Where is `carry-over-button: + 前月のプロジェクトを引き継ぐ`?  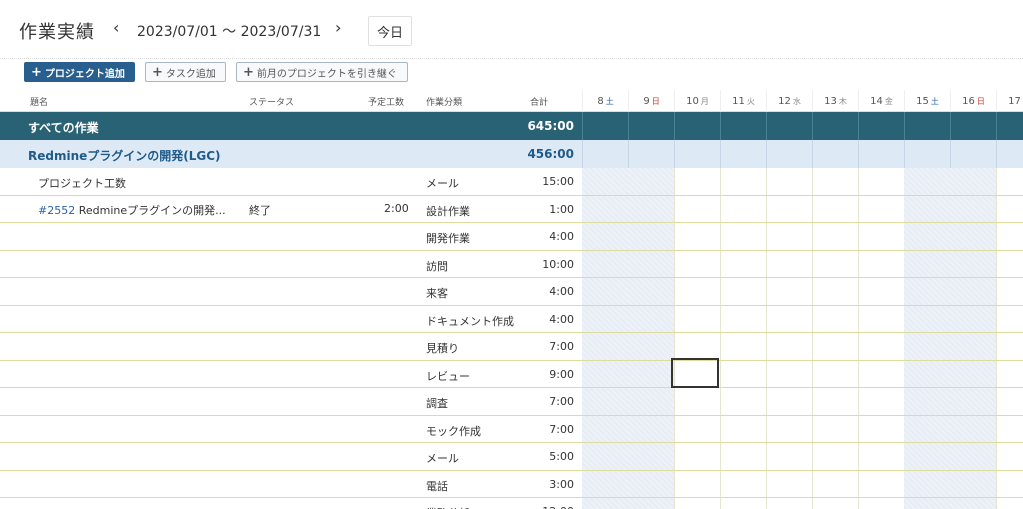 carry-over-button: + 前月のプロジェクトを引き継ぐ is located at coordinates (322, 72).